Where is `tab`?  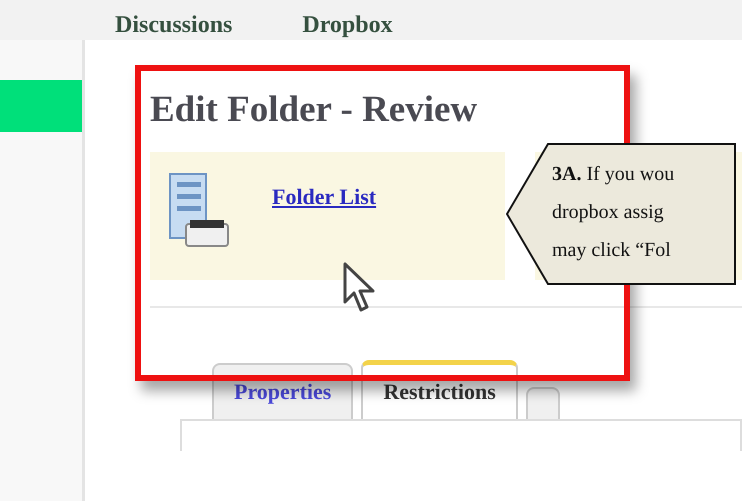
tab is located at coordinates (543, 403).